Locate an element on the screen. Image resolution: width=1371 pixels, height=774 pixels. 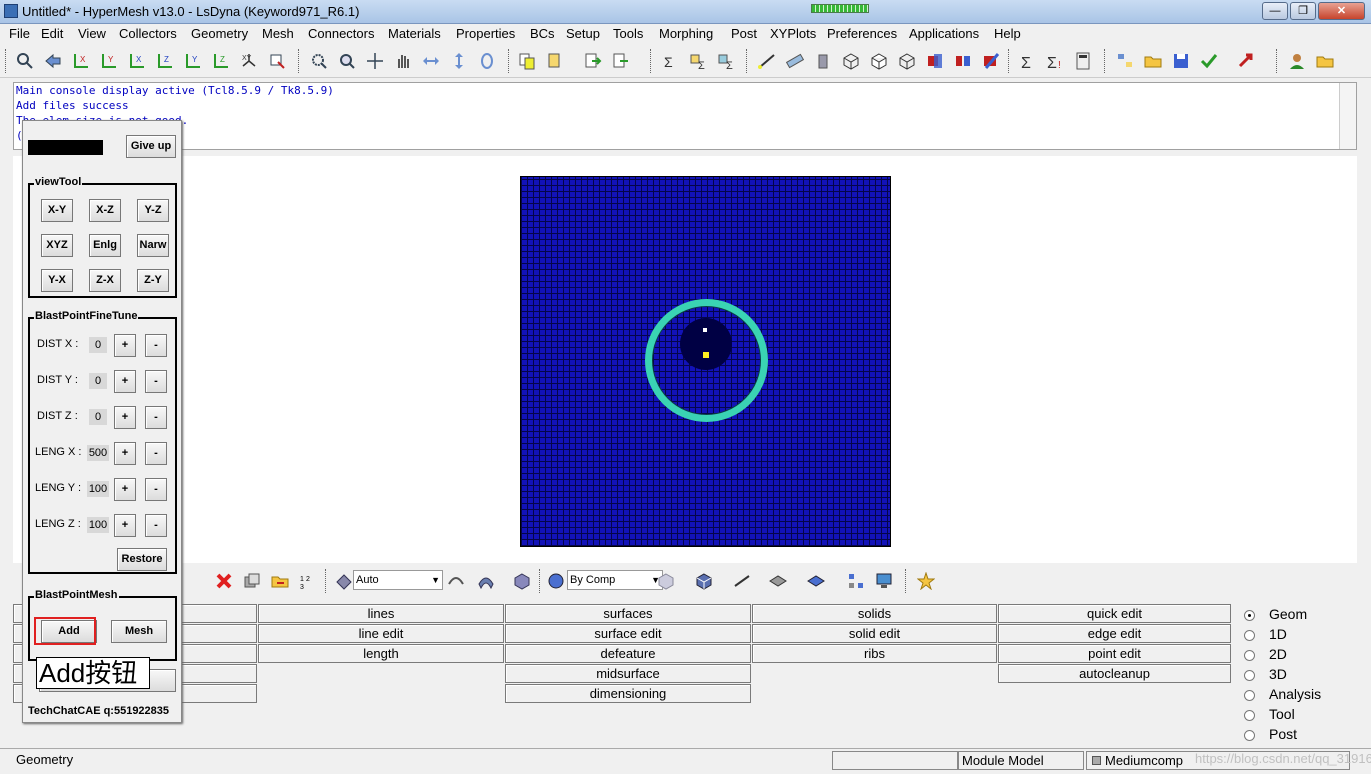
edge-edit-button: edge edit is located at coordinates (1114, 633).